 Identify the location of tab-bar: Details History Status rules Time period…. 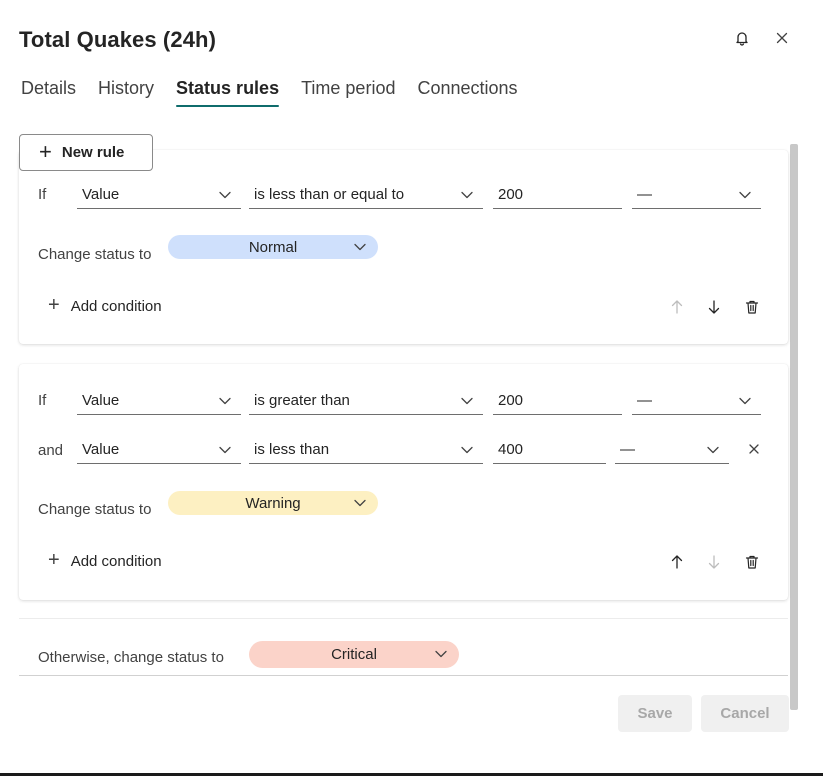
(280, 92).